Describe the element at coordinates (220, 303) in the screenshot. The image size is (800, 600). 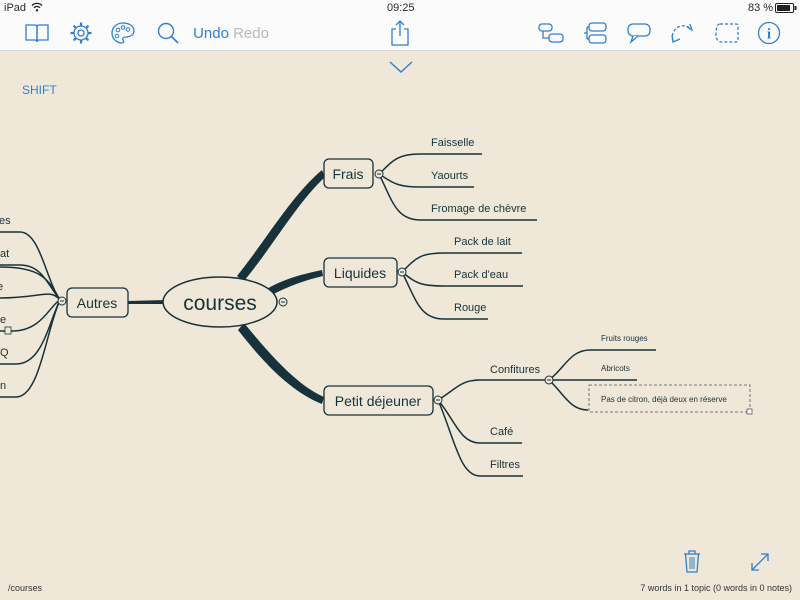
I see `central-topic-label: courses` at that location.